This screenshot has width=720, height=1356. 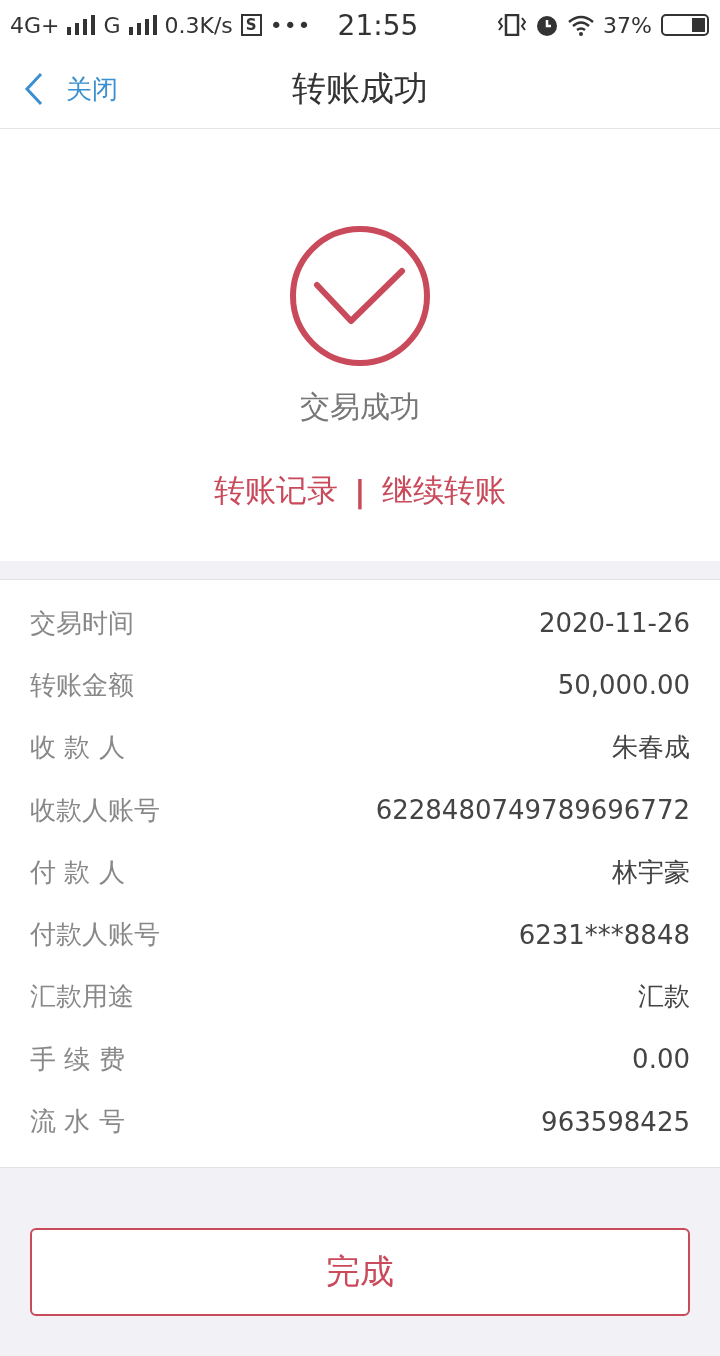 What do you see at coordinates (77, 872) in the screenshot?
I see `detail-label: 付 款 人` at bounding box center [77, 872].